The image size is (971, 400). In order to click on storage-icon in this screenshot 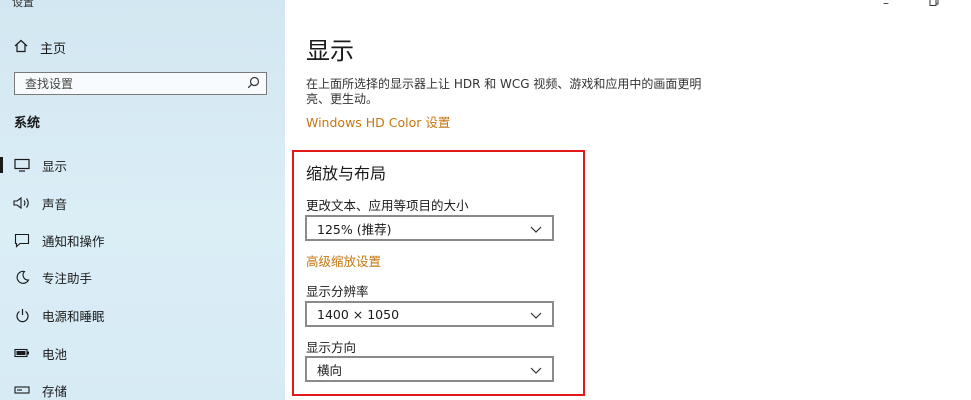, I will do `click(22, 390)`.